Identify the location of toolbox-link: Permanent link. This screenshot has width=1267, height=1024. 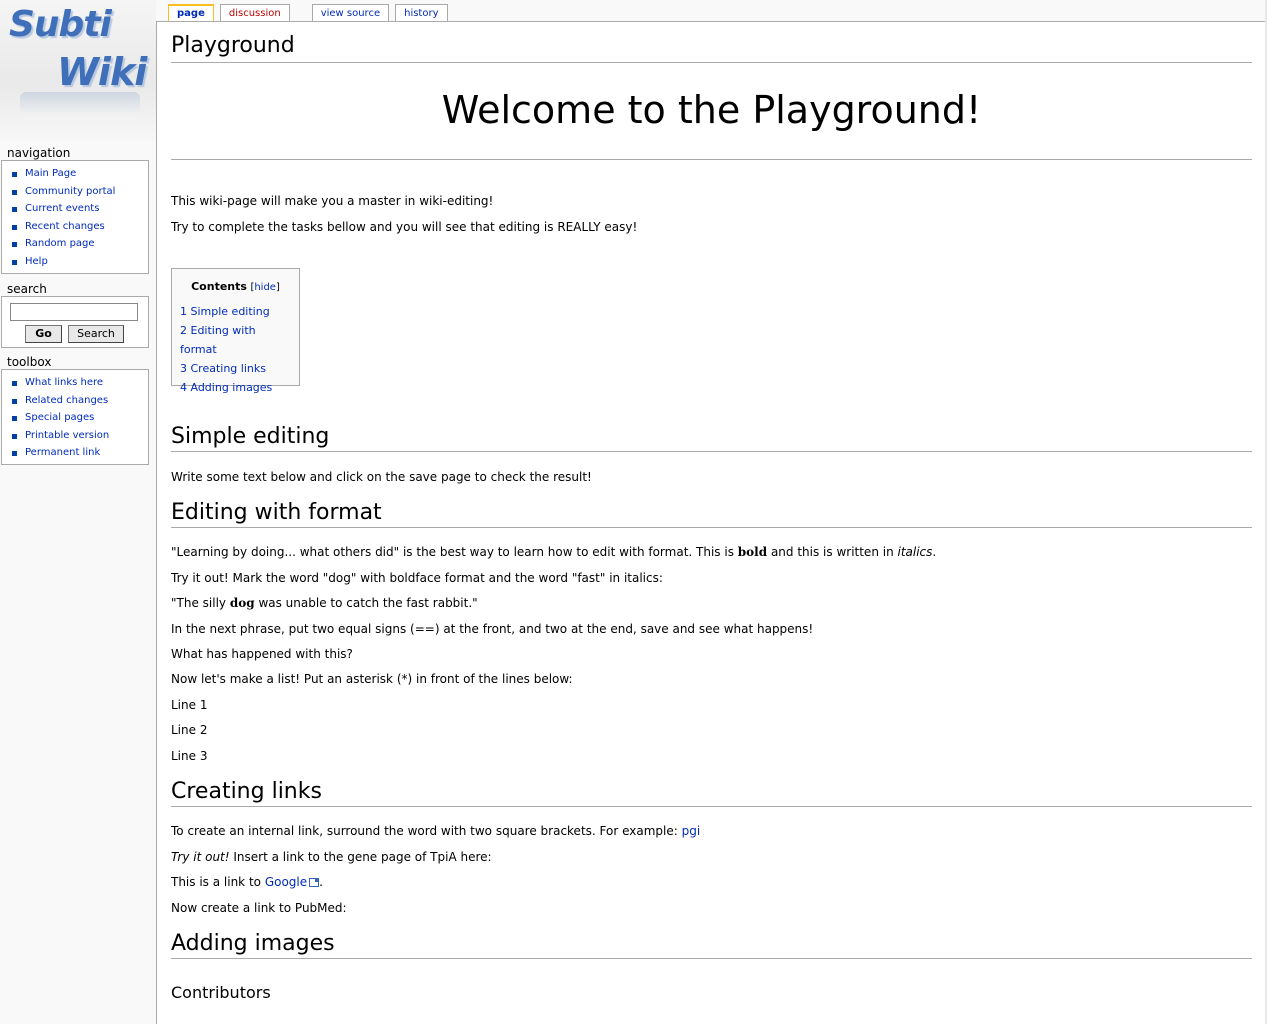
(62, 452).